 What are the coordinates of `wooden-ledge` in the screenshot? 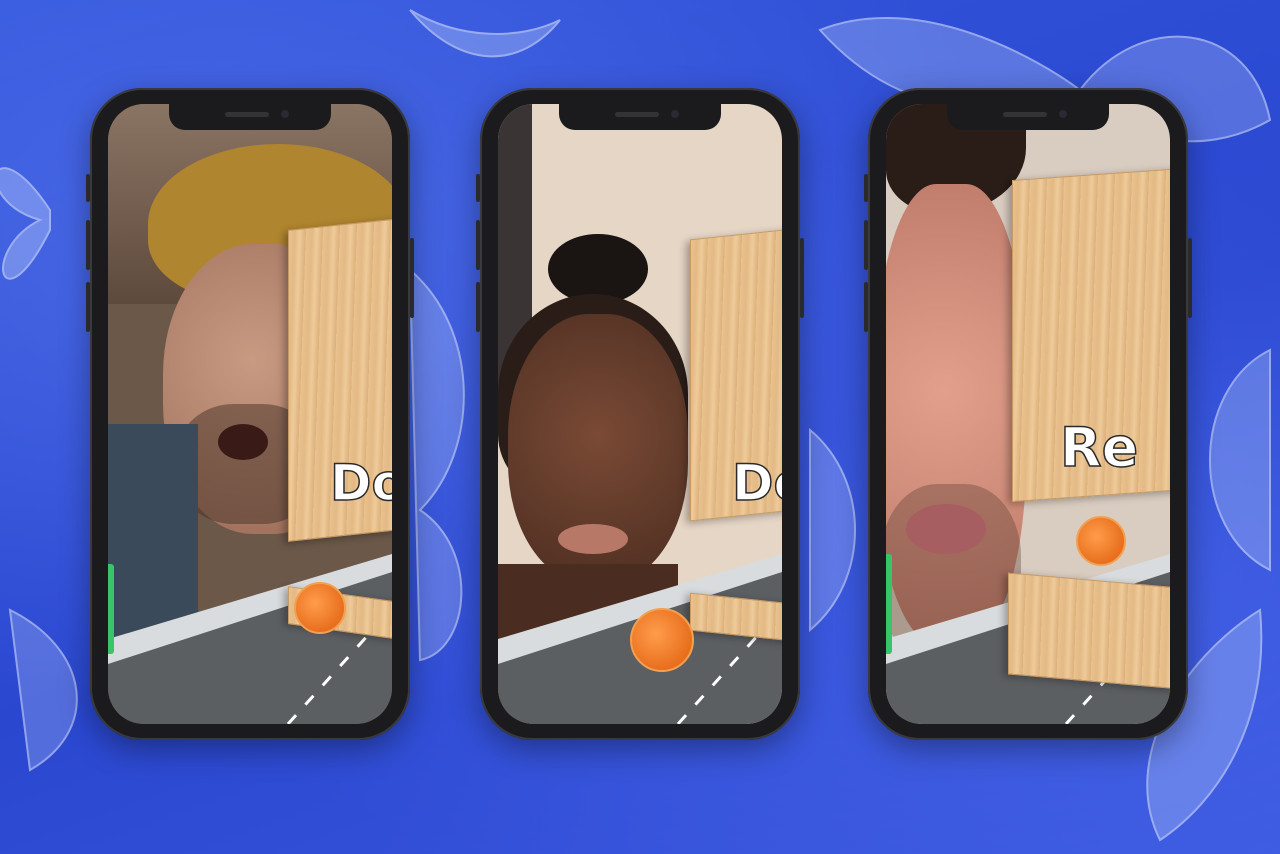 It's located at (1089, 631).